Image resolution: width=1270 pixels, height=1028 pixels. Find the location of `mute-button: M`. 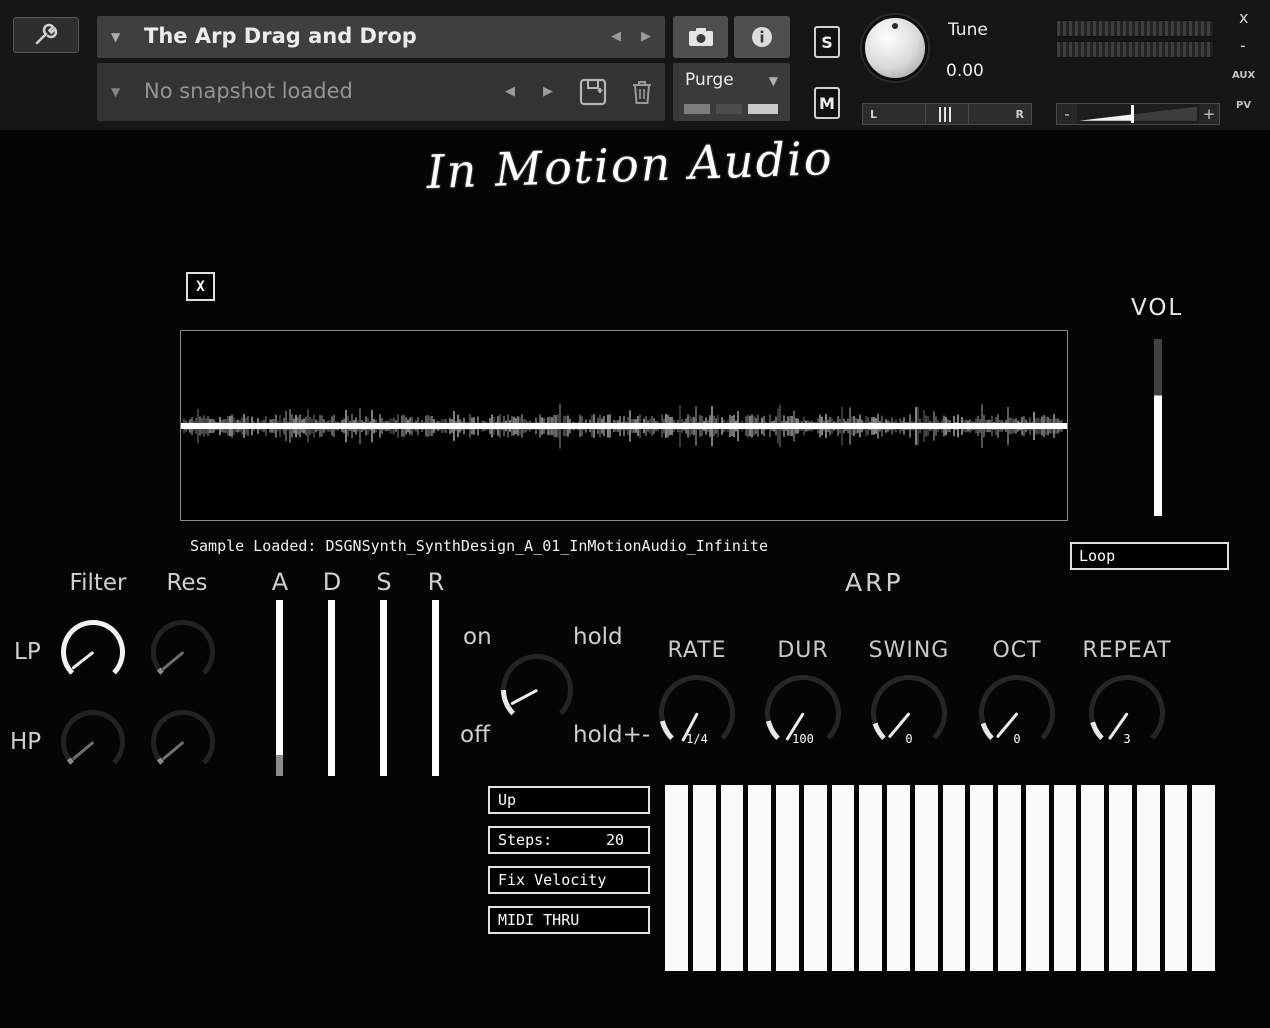

mute-button: M is located at coordinates (827, 103).